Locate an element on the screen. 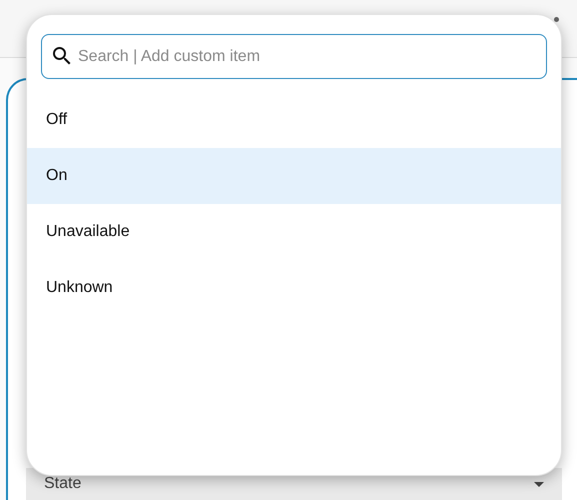 The height and width of the screenshot is (500, 577). dropdown-option: Unknown is located at coordinates (294, 288).